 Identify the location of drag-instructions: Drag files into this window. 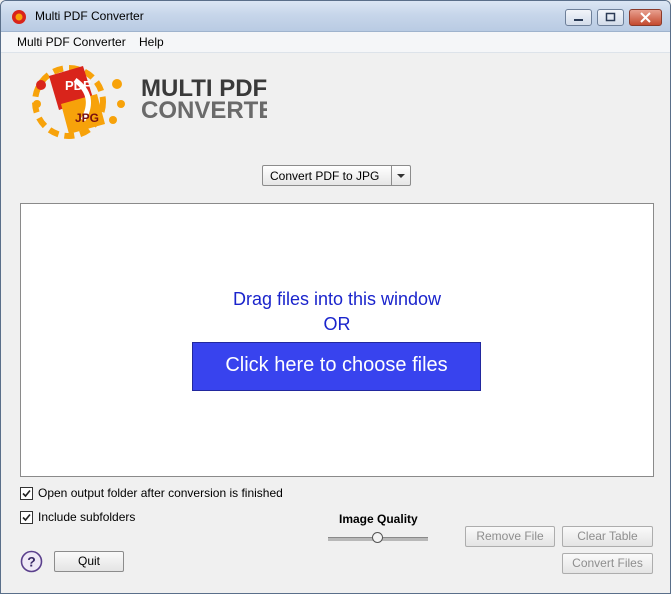
(337, 299).